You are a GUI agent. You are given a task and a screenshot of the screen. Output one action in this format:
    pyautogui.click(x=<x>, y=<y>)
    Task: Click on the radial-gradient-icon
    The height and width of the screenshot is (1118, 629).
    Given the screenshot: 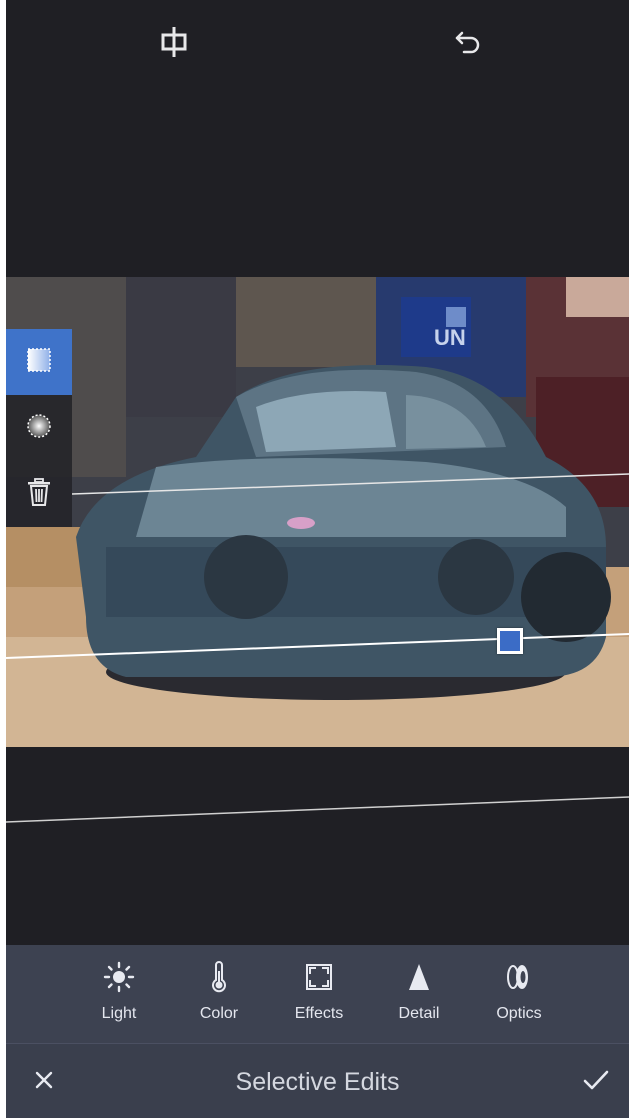 What is the action you would take?
    pyautogui.click(x=39, y=428)
    